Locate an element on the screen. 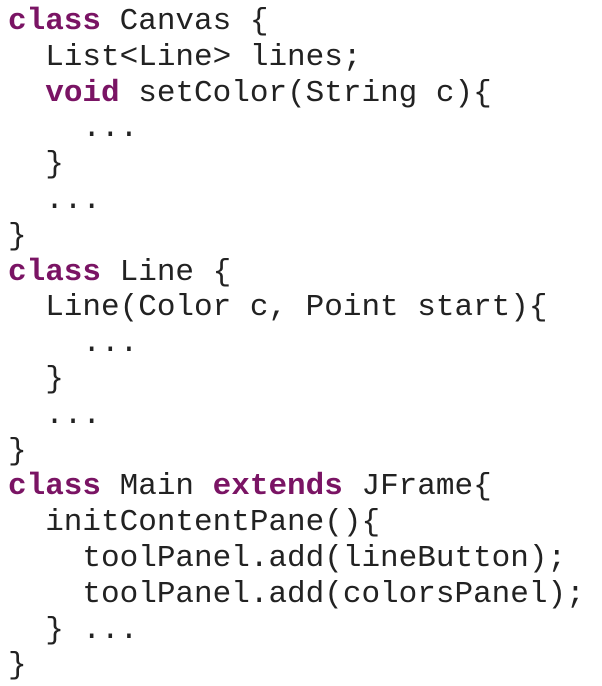 This screenshot has width=602, height=686. code-line: initContentPane(){ is located at coordinates (303, 523).